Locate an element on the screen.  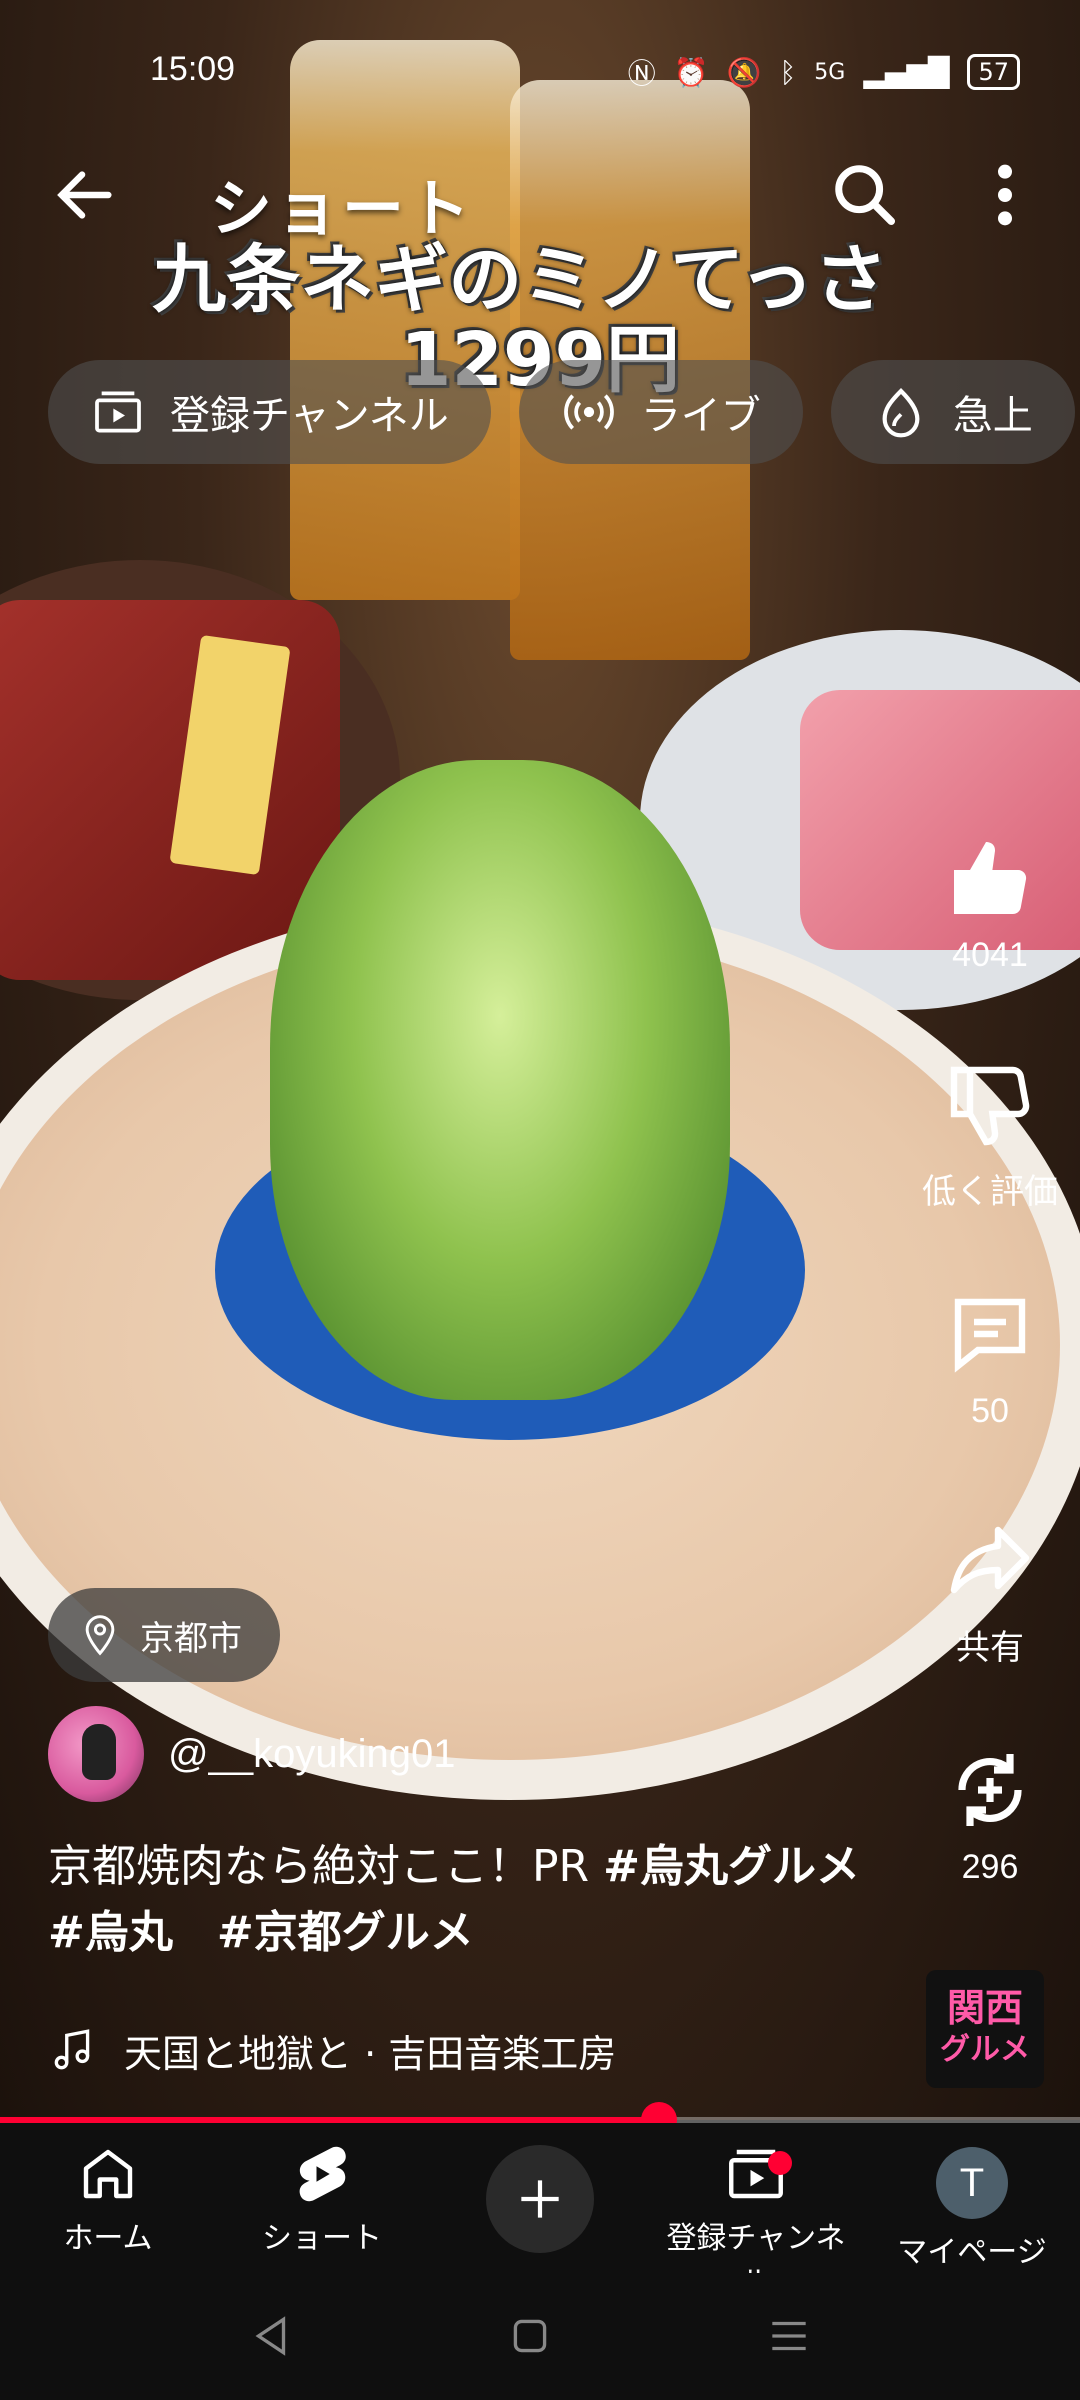
dislike-button: 低く評価 is located at coordinates (990, 1135).